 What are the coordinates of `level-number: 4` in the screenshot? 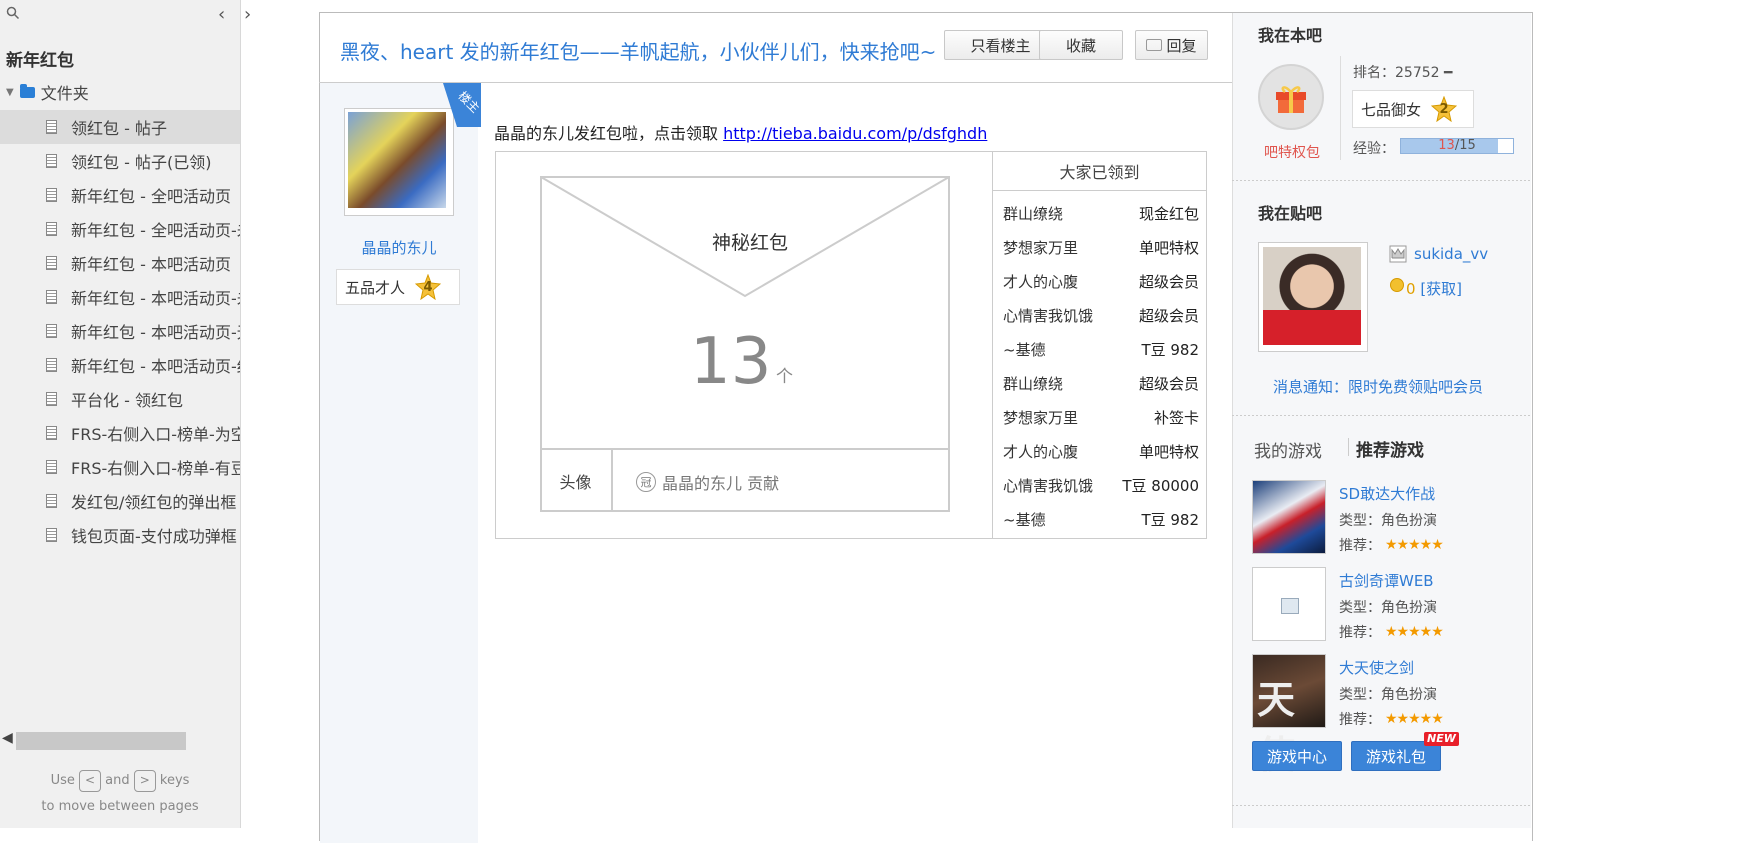 It's located at (428, 287).